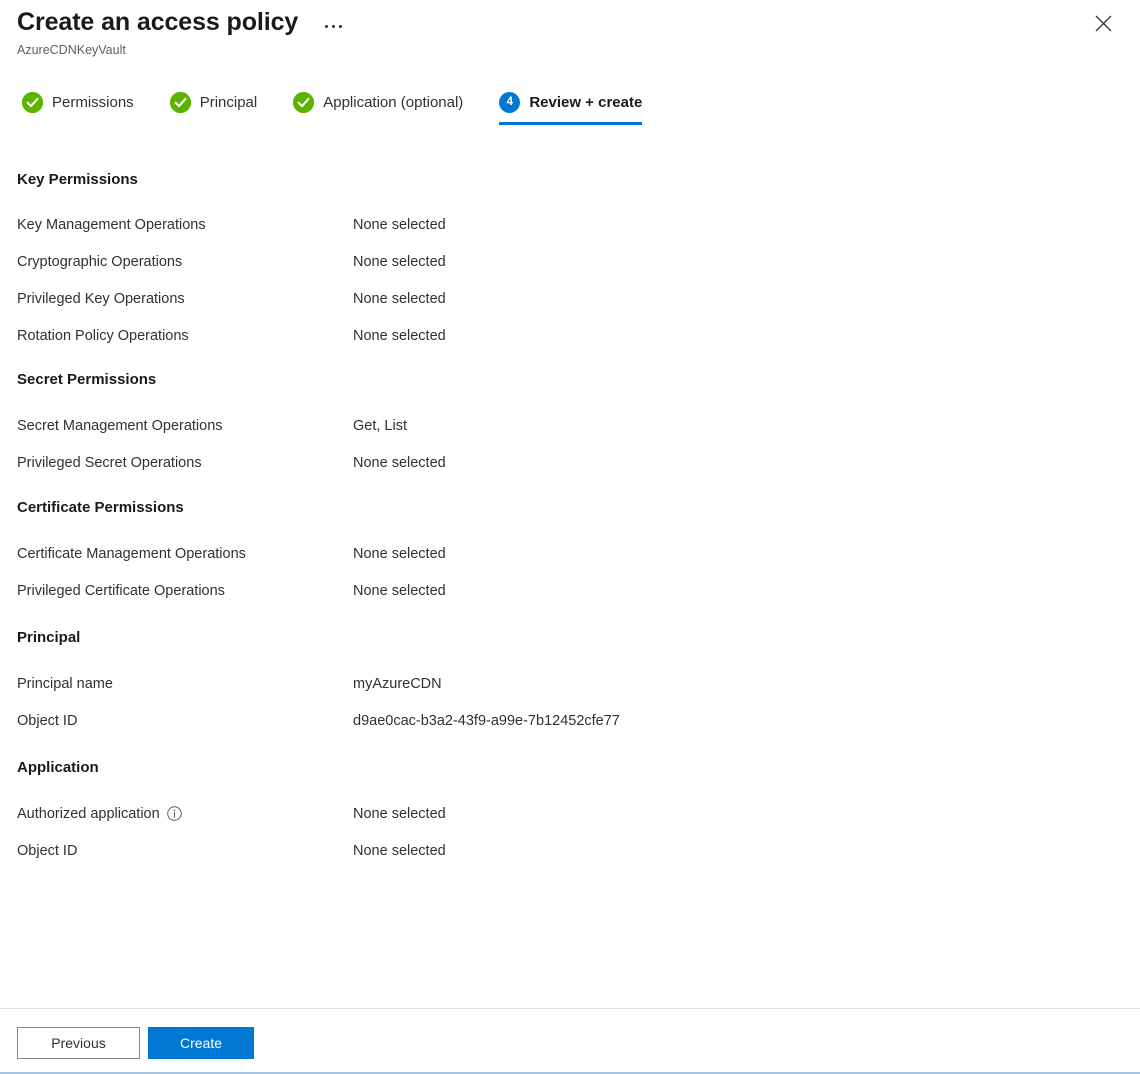 The image size is (1140, 1074). Describe the element at coordinates (510, 102) in the screenshot. I see `step-number-badge: 4` at that location.